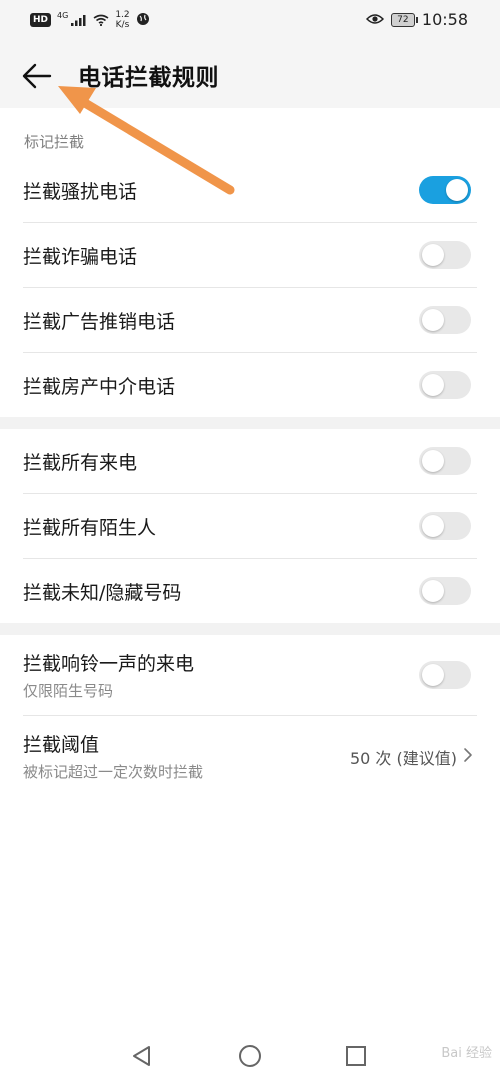 The width and height of the screenshot is (500, 1084). Describe the element at coordinates (250, 75) in the screenshot. I see `app-bar: 电话拦截规则` at that location.